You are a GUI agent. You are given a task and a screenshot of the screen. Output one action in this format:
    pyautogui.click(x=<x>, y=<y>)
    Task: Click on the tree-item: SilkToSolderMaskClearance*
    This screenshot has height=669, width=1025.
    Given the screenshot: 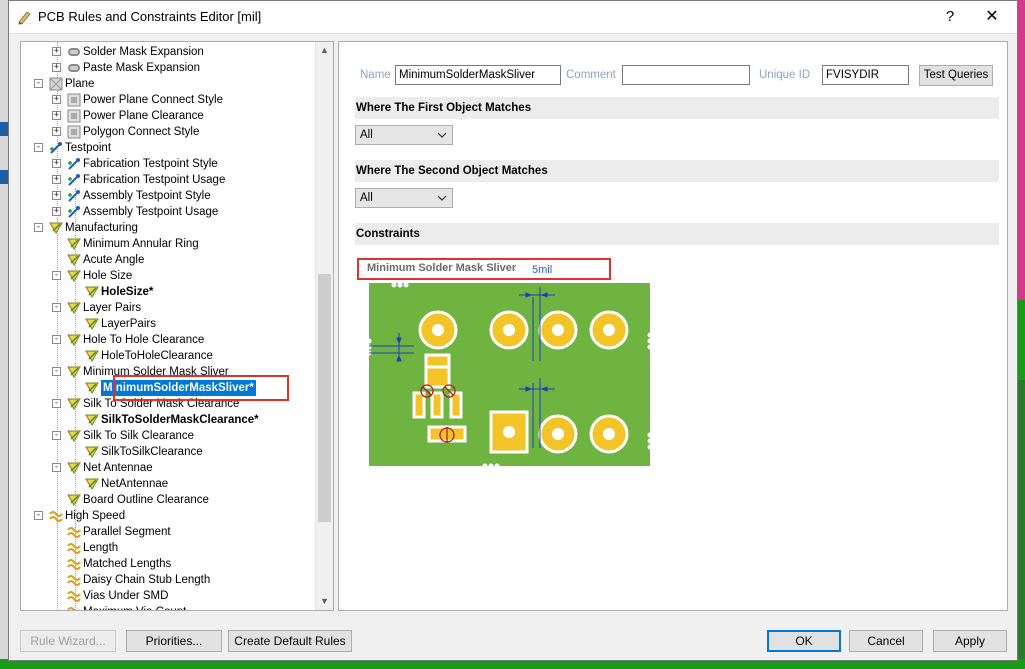 What is the action you would take?
    pyautogui.click(x=169, y=420)
    